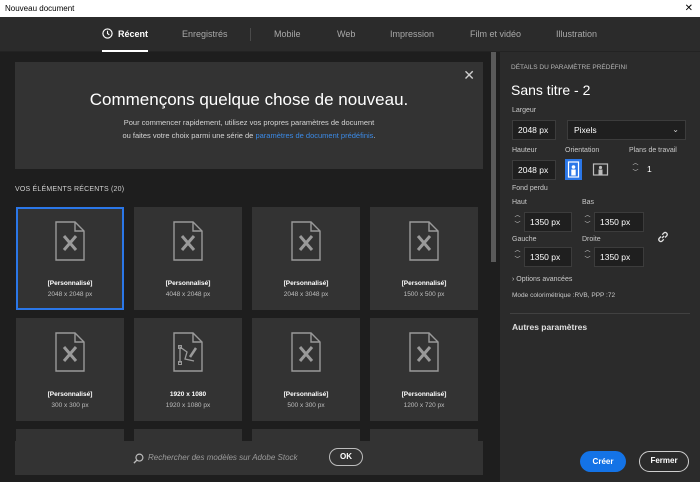  What do you see at coordinates (513, 279) in the screenshot?
I see `chevron-right-icon: ›` at bounding box center [513, 279].